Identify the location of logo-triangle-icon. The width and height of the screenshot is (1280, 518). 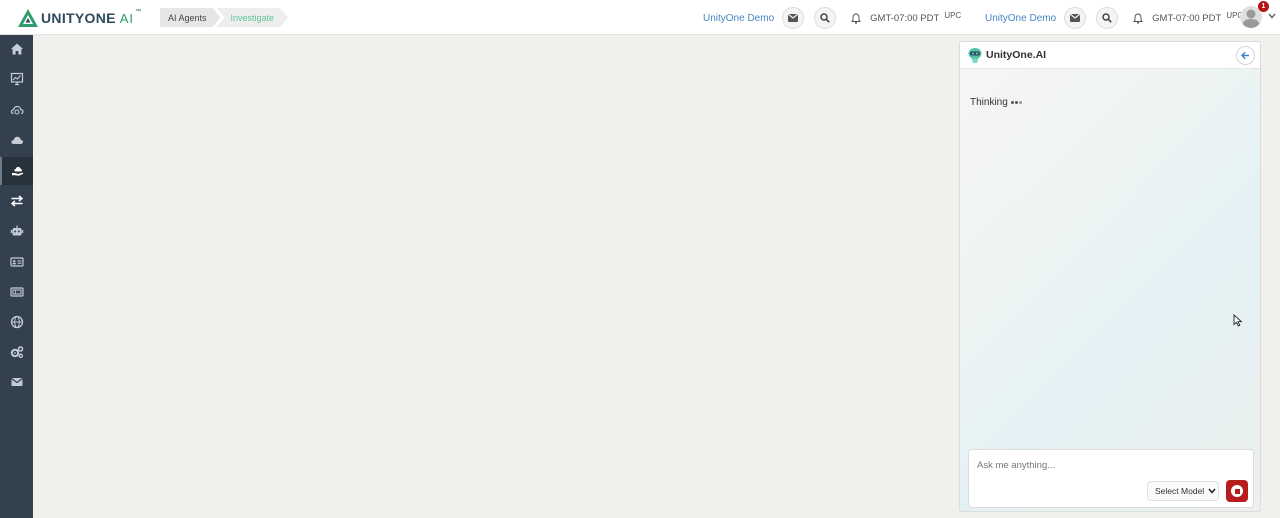
(28, 18).